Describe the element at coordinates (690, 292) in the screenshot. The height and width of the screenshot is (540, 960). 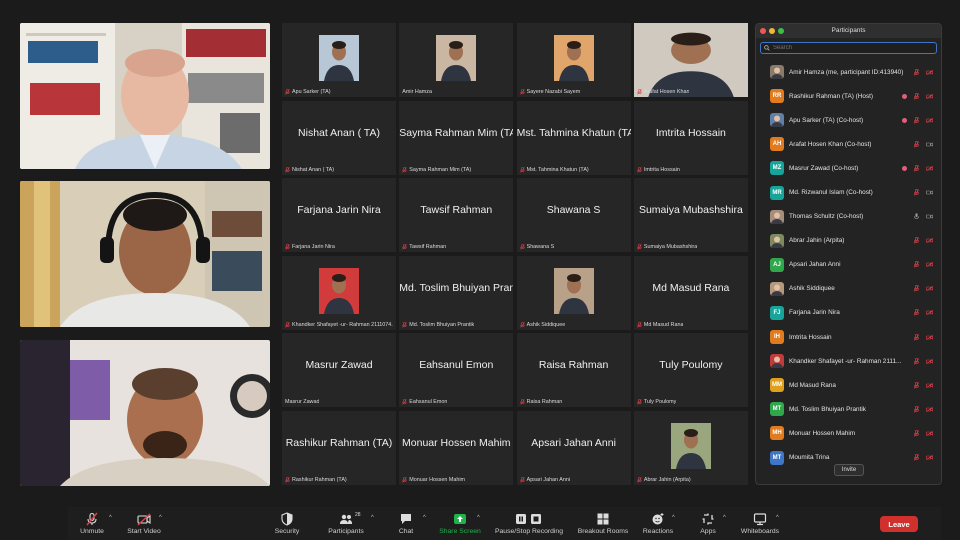
I see `gallery-tile: Md Masud Rana Md Masud Rana` at that location.